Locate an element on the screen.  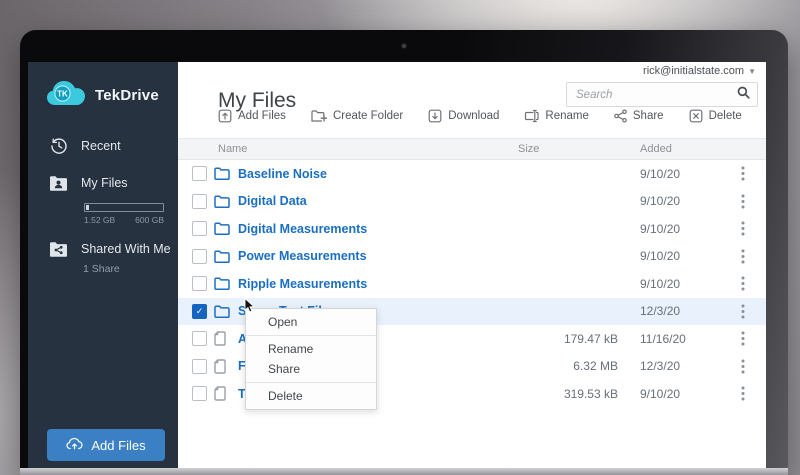
cloud-upload-icon is located at coordinates (74, 445).